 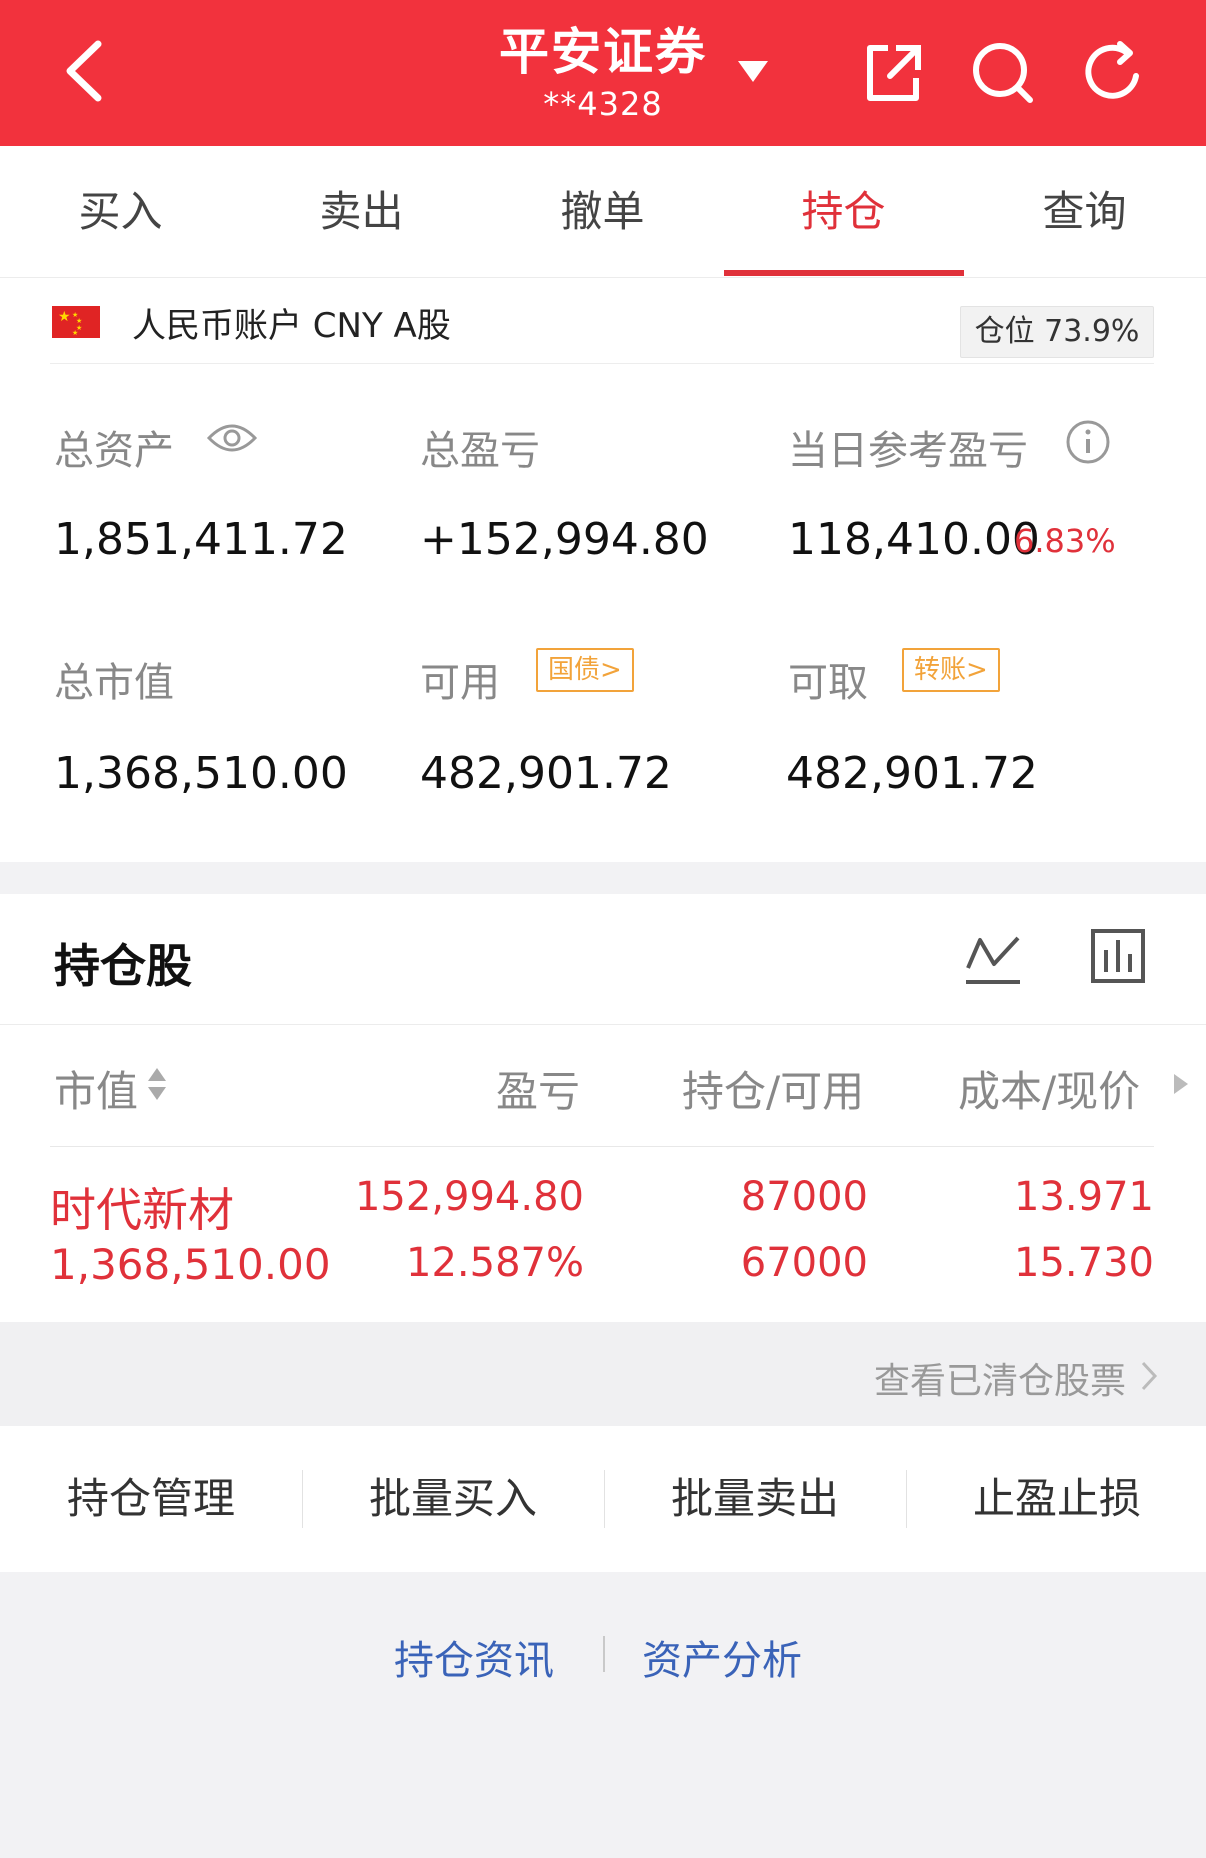 I want to click on daily-pnl-value: 118,410.00, so click(x=914, y=539).